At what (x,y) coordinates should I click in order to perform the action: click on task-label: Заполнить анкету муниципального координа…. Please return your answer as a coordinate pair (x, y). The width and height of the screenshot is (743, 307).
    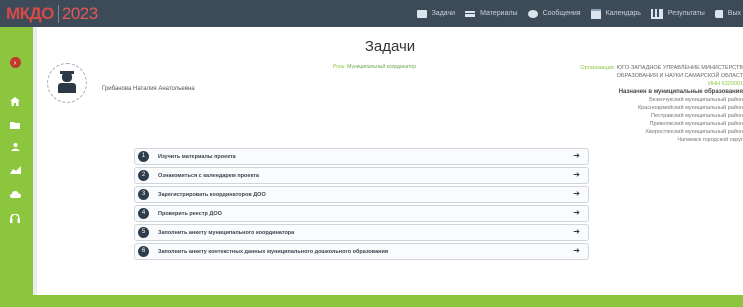
    Looking at the image, I should click on (226, 232).